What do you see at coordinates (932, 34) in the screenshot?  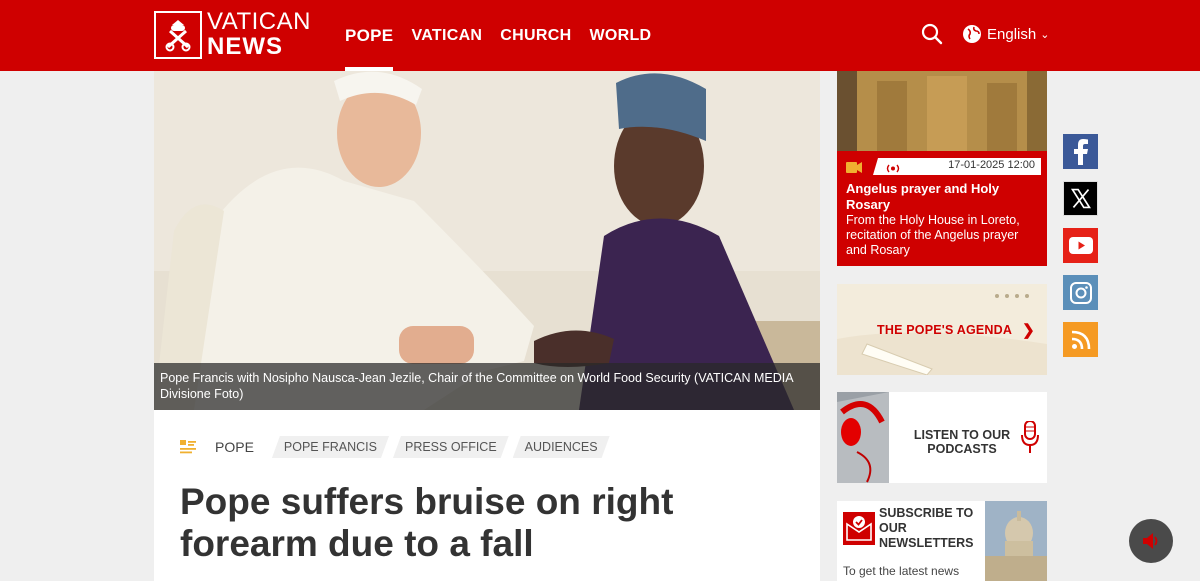 I see `search-icon` at bounding box center [932, 34].